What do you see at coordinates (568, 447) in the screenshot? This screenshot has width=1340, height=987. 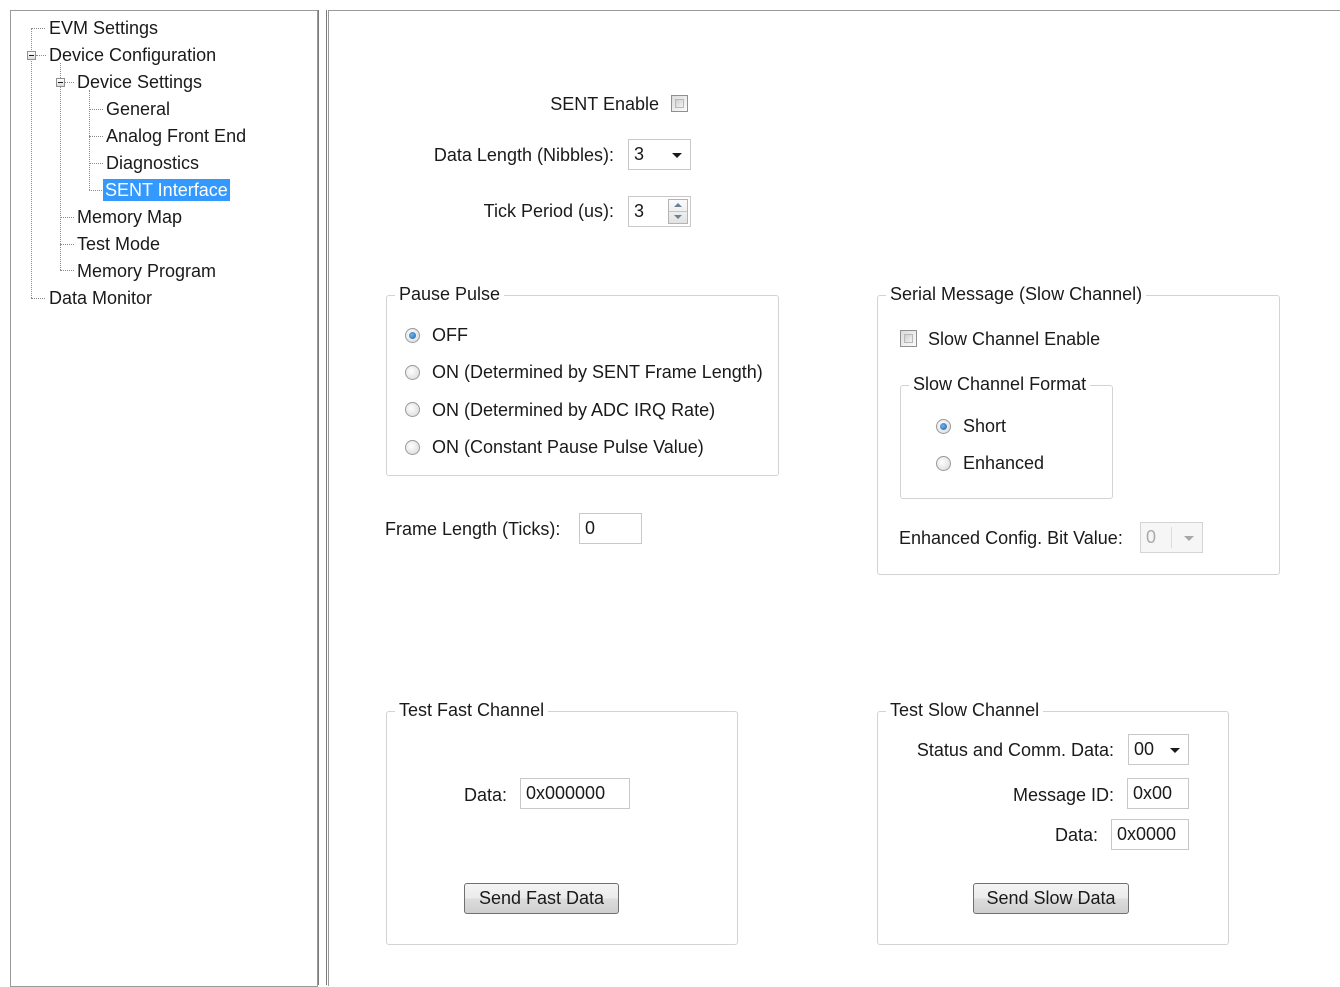 I see `pause-constant-label: ON (Constant Pause Pulse Value)` at bounding box center [568, 447].